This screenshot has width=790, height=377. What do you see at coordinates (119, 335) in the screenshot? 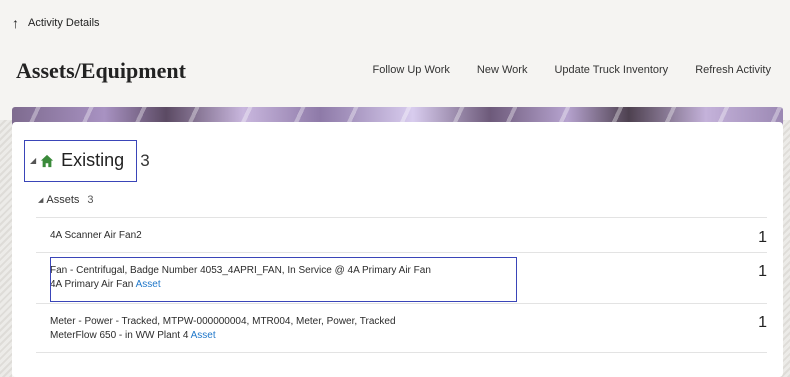
I see `asset-location: MeterFlow 650 - in WW Plant 4` at bounding box center [119, 335].